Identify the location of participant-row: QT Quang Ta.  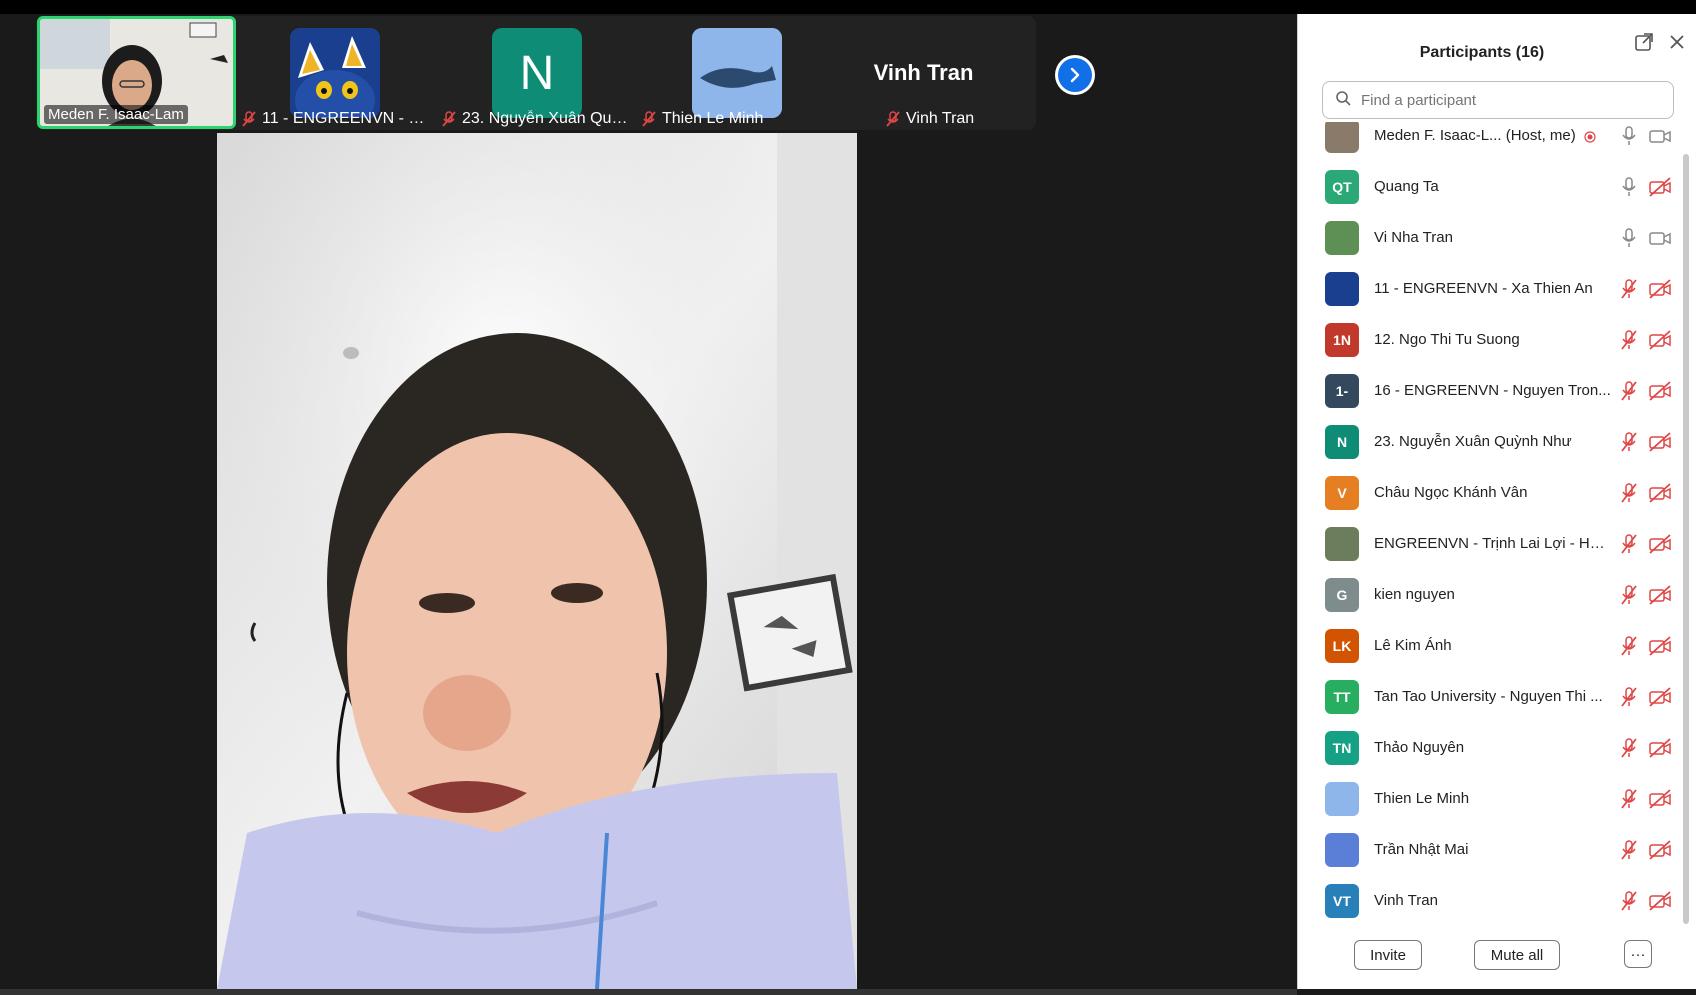
(1488, 186).